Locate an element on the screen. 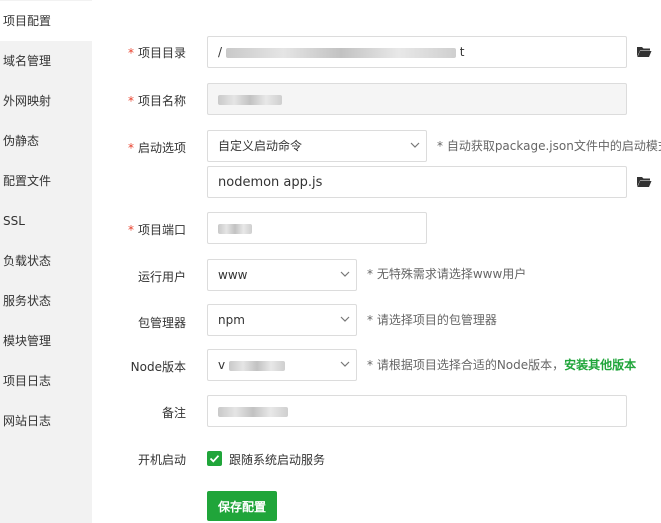  check-icon is located at coordinates (214, 459).